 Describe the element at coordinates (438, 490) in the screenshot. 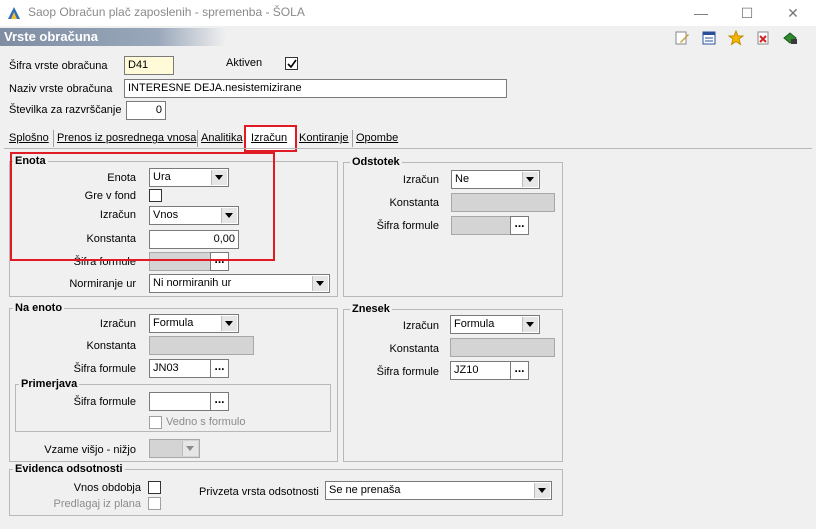

I see `privzeta-select: Se ne prenaša` at that location.